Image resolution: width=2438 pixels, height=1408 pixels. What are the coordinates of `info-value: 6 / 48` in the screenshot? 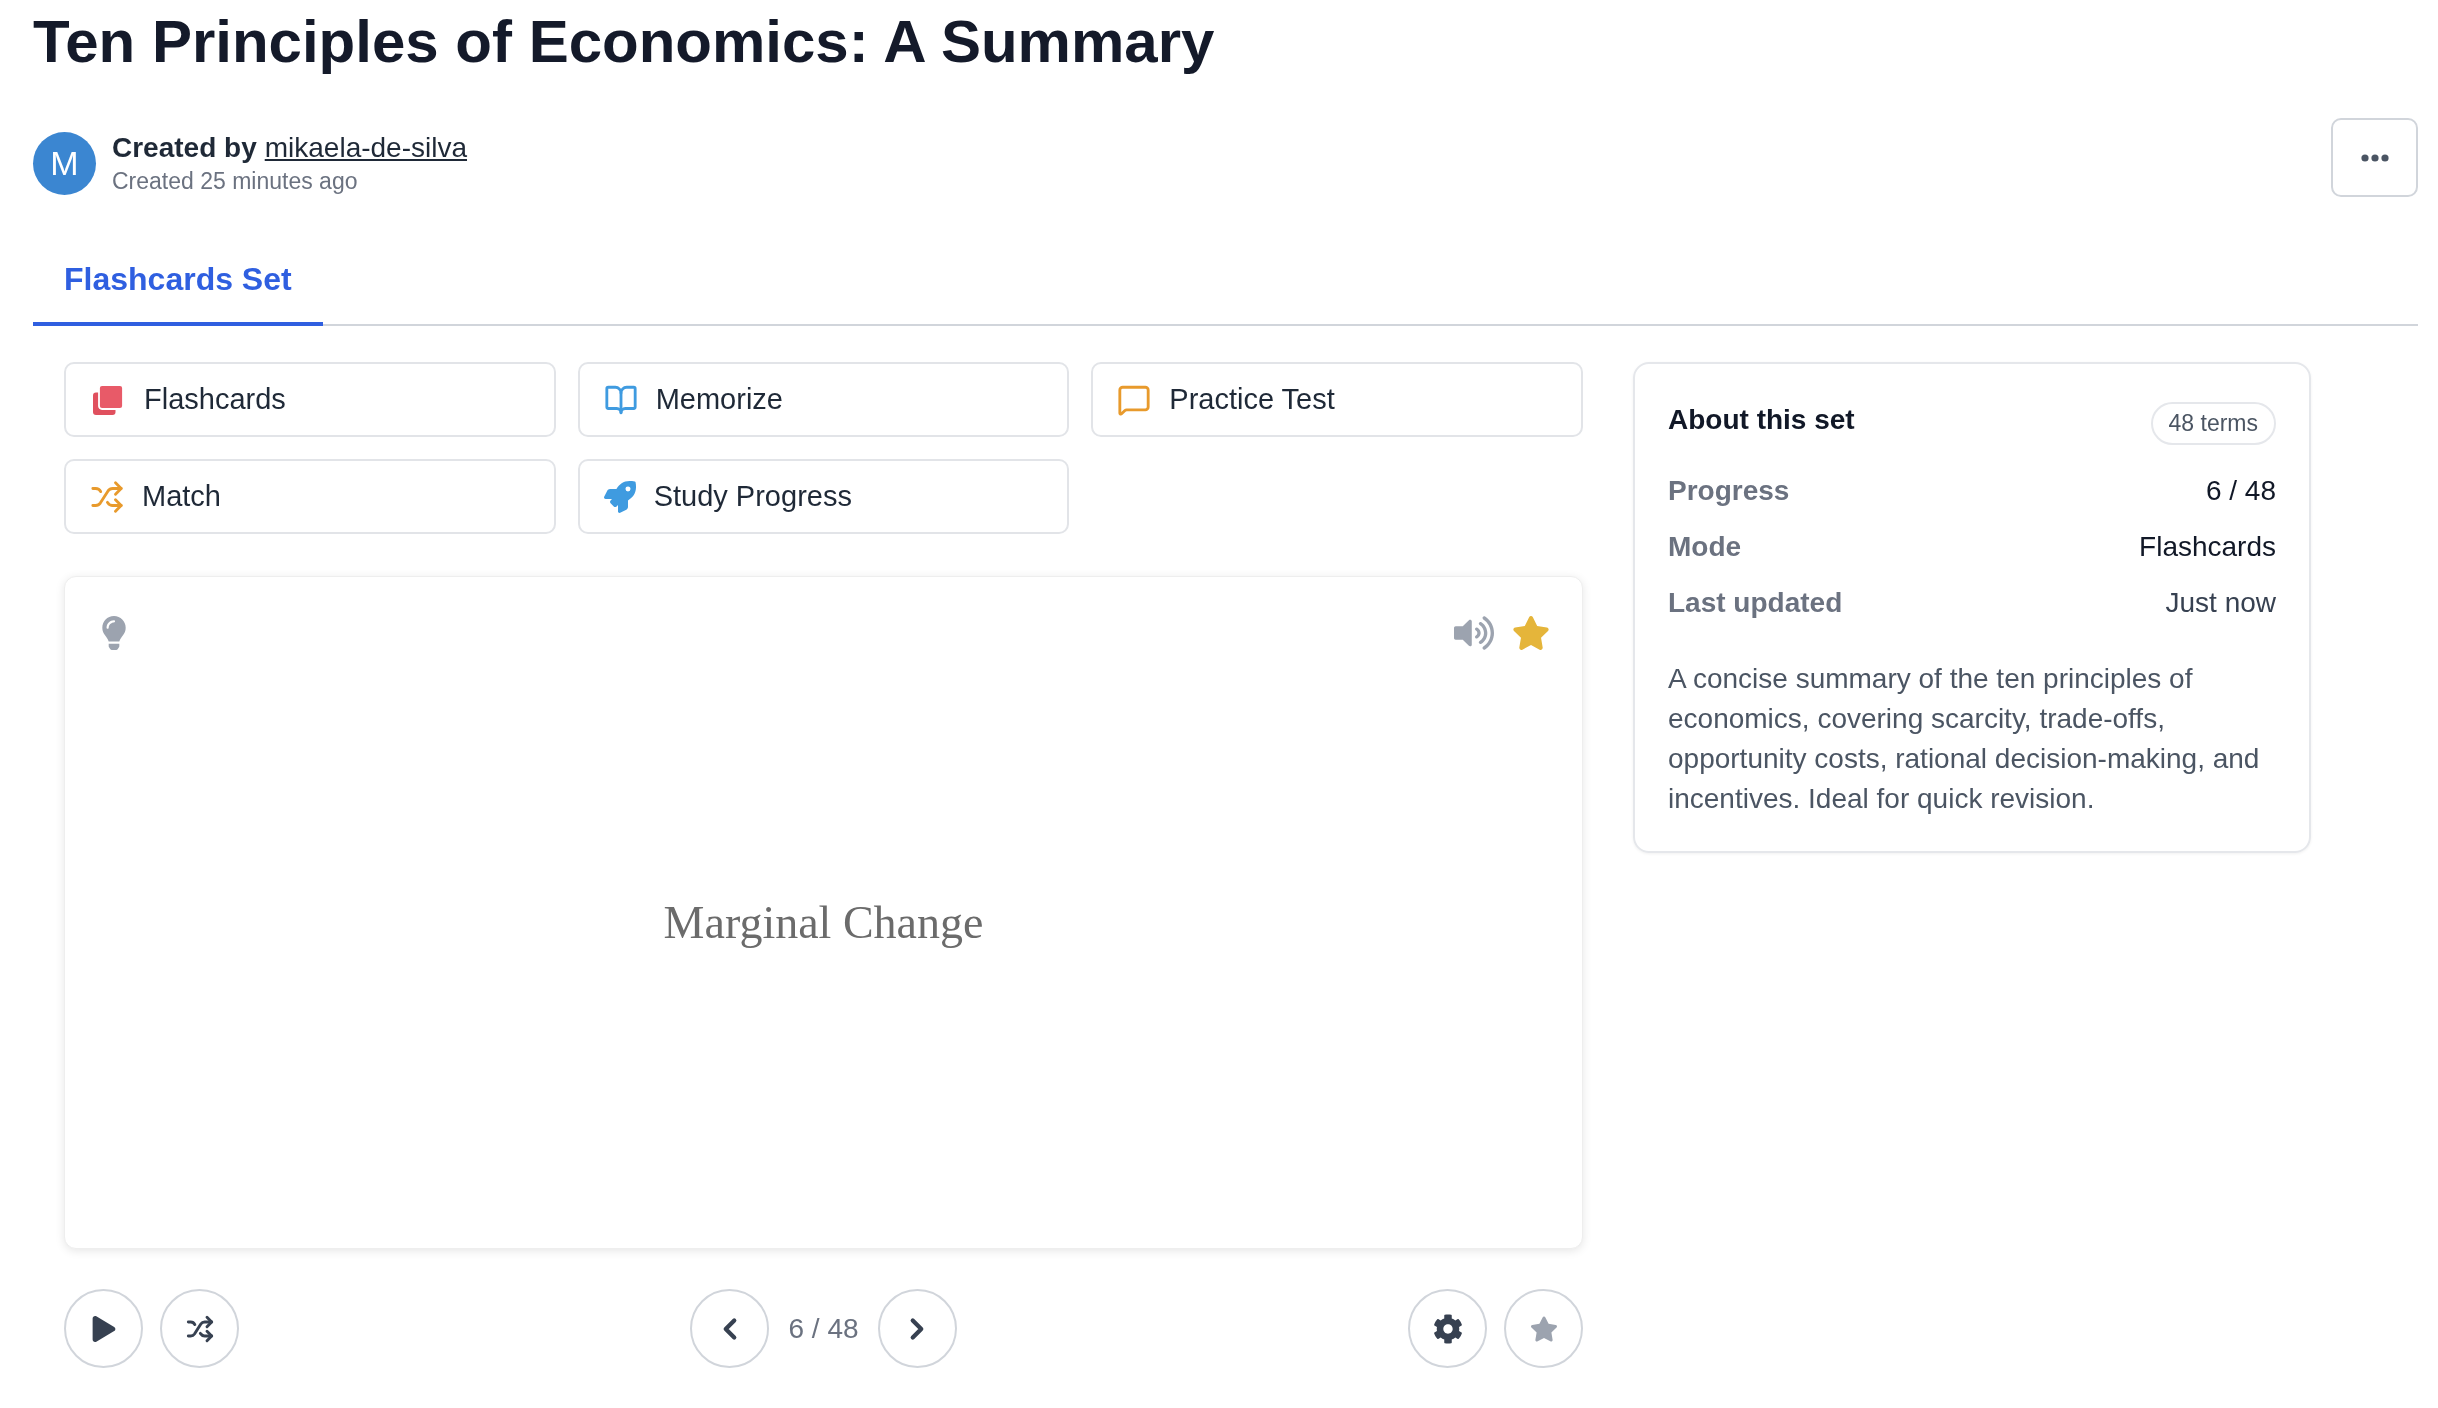 It's located at (2240, 491).